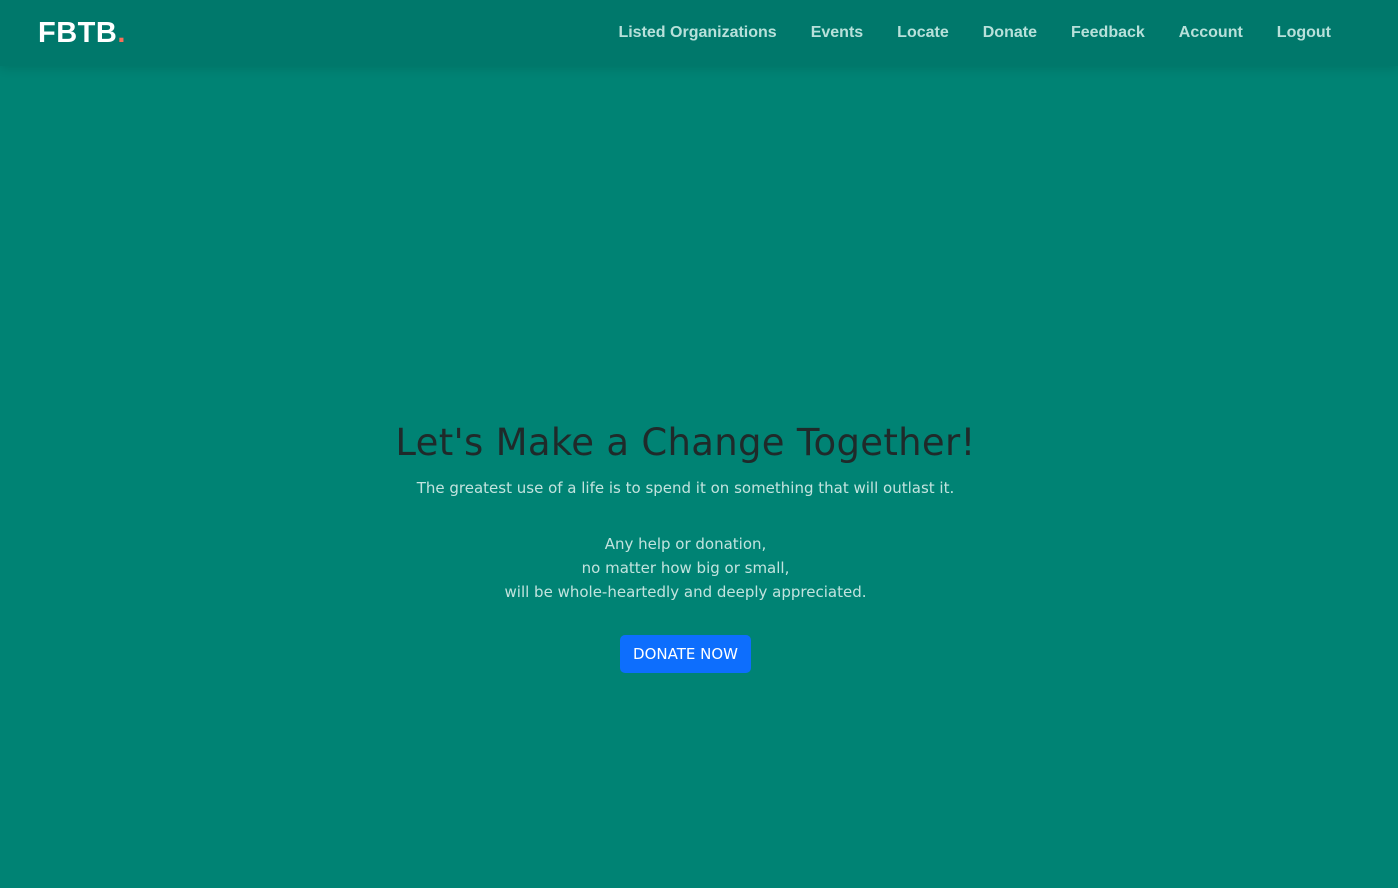 Image resolution: width=1398 pixels, height=888 pixels. I want to click on appeal-line: Any help or donation,, so click(685, 544).